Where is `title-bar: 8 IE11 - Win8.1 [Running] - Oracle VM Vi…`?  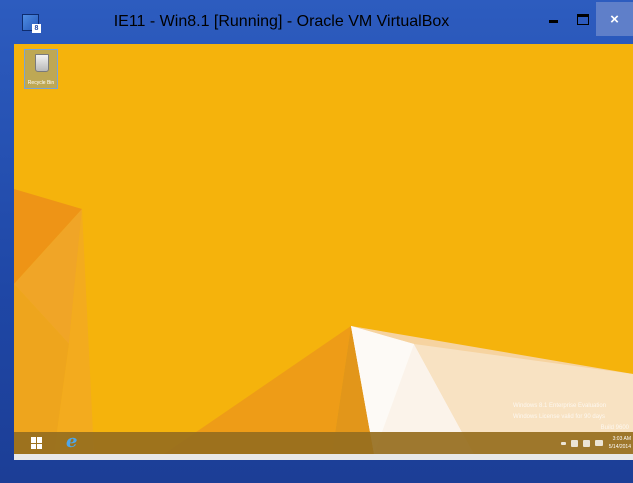 title-bar: 8 IE11 - Win8.1 [Running] - Oracle VM Vi… is located at coordinates (316, 22).